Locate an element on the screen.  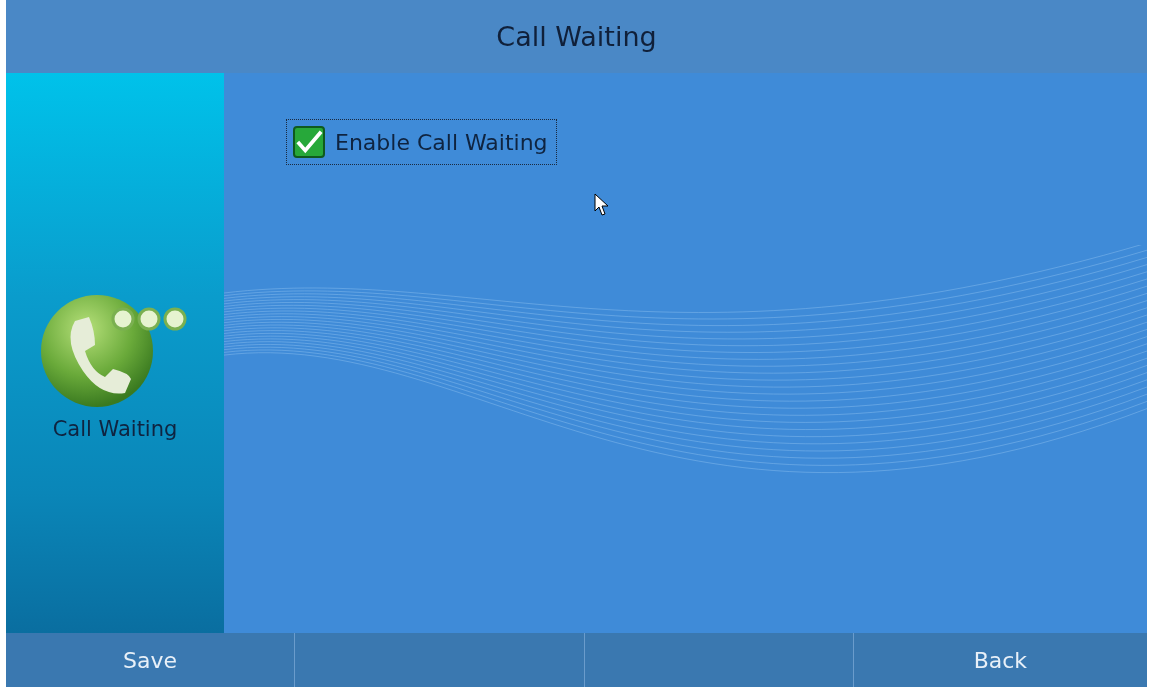
sidebar-label: Call Waiting is located at coordinates (115, 429).